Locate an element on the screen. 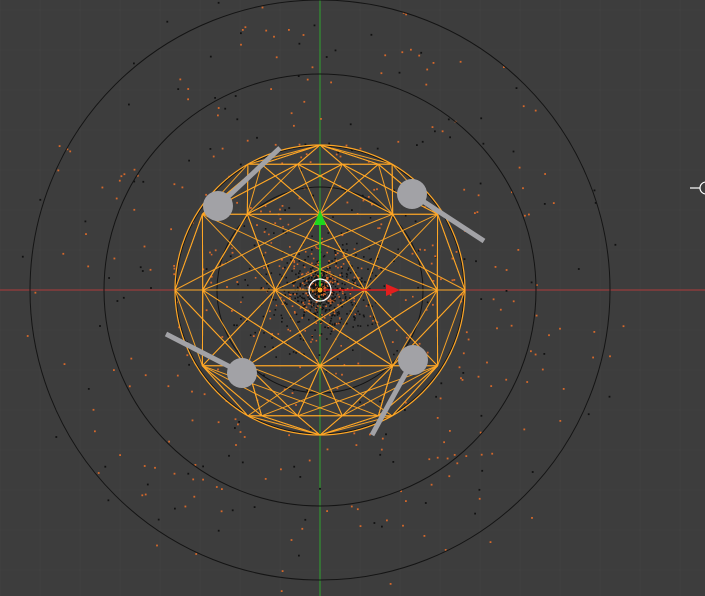 The height and width of the screenshot is (596, 705). manipulator-x-handle is located at coordinates (393, 290).